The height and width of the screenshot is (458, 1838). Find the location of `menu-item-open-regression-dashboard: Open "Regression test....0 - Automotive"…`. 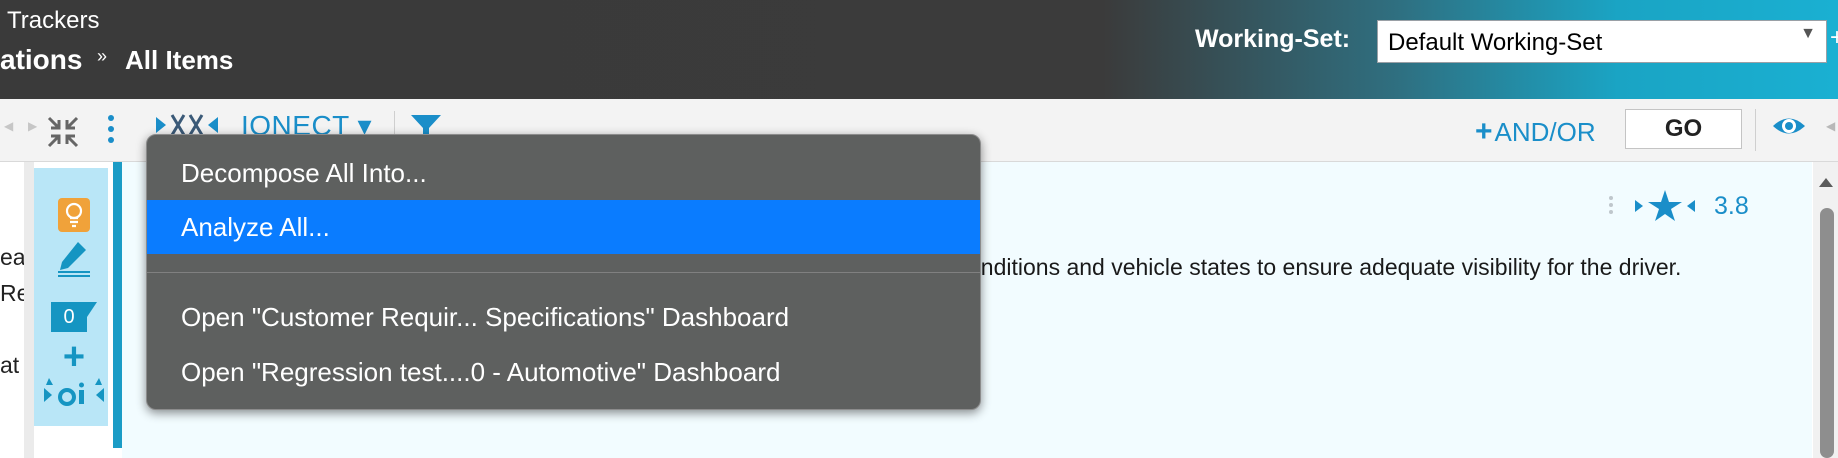

menu-item-open-regression-dashboard: Open "Regression test....0 - Automotive"… is located at coordinates (563, 372).